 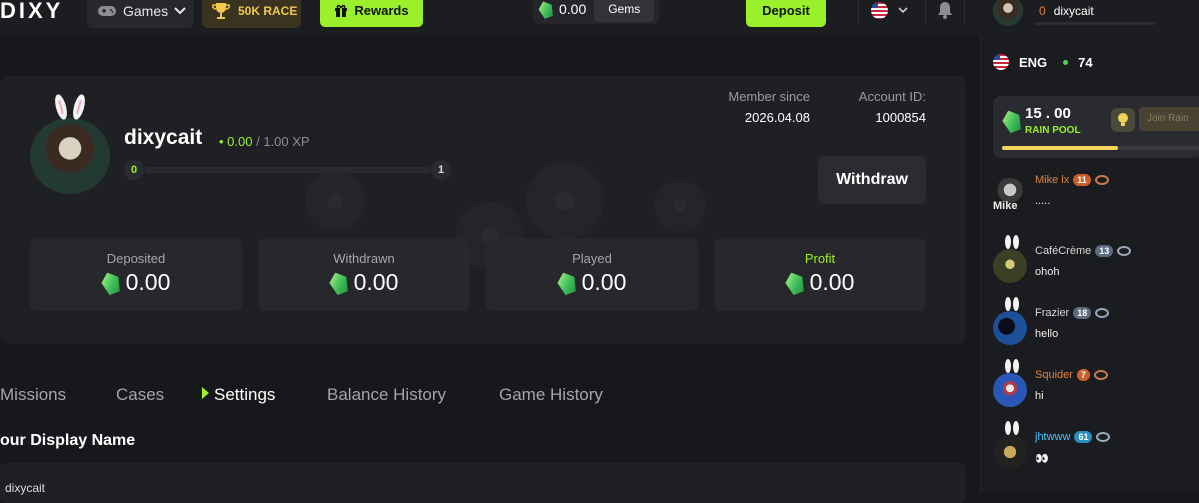 I want to click on rain-pool: 15 . 00 RAIN POOL Join Rain, so click(x=1096, y=127).